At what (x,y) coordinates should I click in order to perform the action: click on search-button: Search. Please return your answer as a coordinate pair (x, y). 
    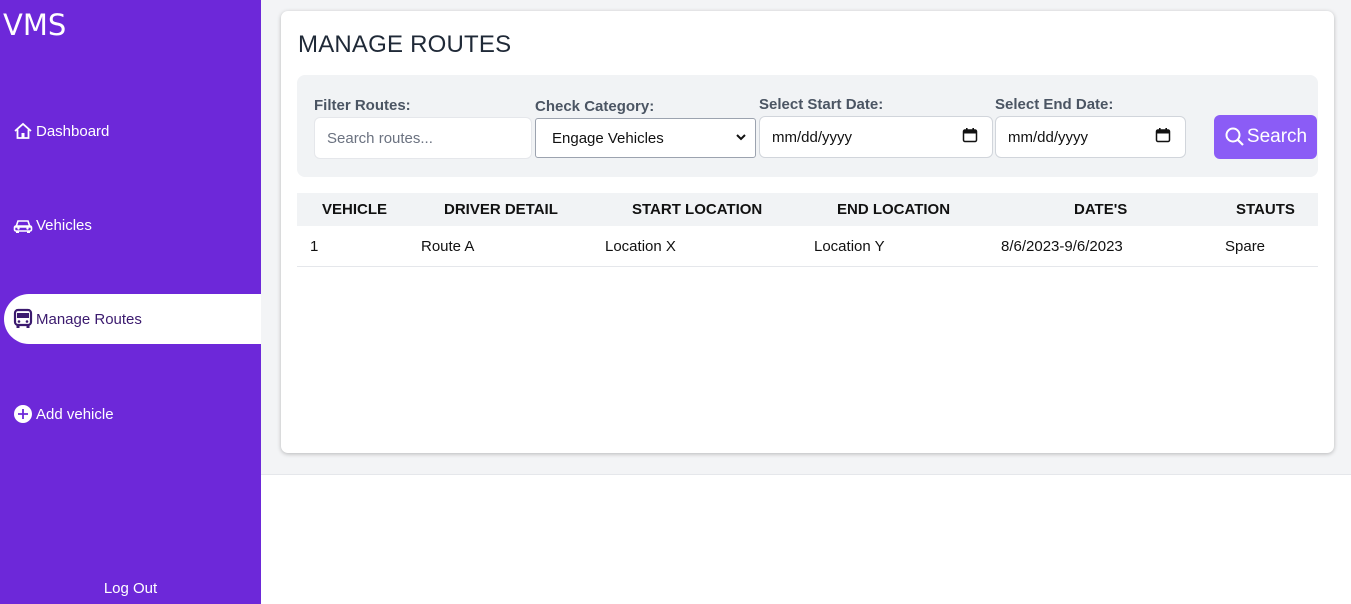
    Looking at the image, I should click on (1265, 137).